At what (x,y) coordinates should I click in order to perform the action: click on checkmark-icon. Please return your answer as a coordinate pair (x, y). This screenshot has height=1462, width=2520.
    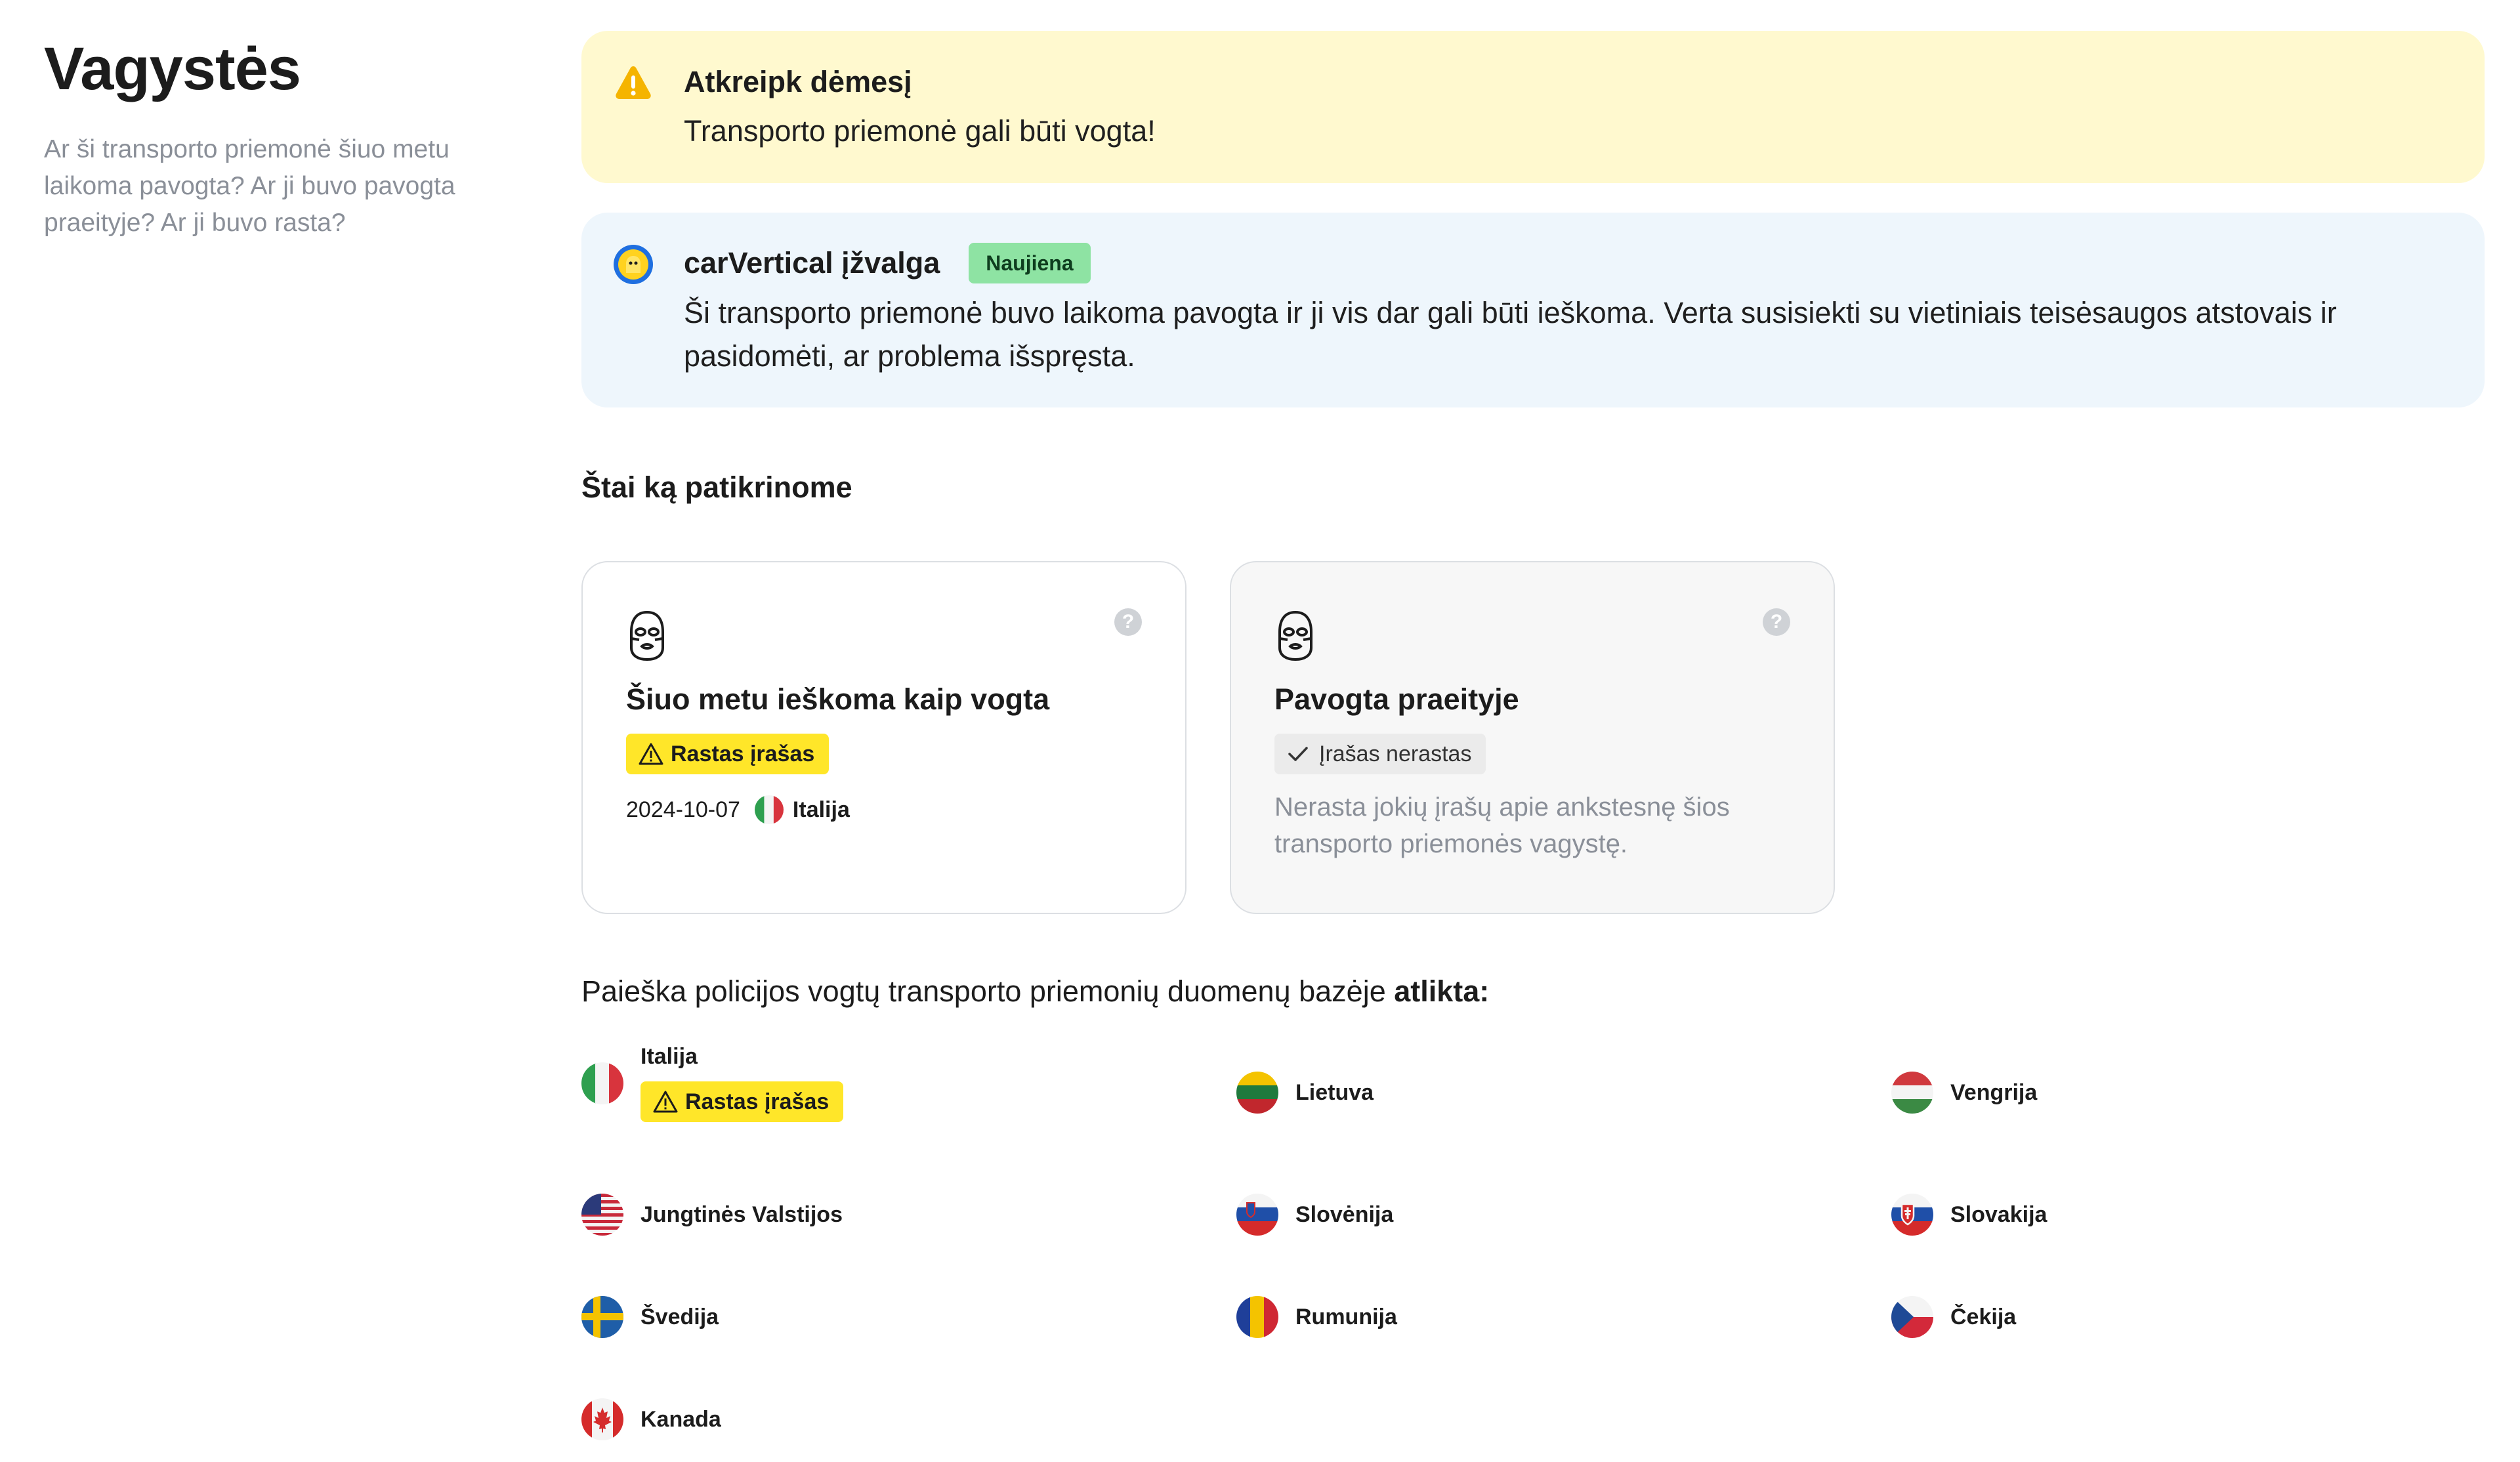
    Looking at the image, I should click on (1298, 754).